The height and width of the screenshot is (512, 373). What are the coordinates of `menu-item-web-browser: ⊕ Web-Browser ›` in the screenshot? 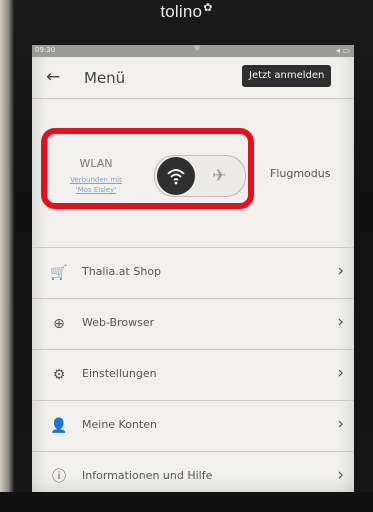 It's located at (193, 324).